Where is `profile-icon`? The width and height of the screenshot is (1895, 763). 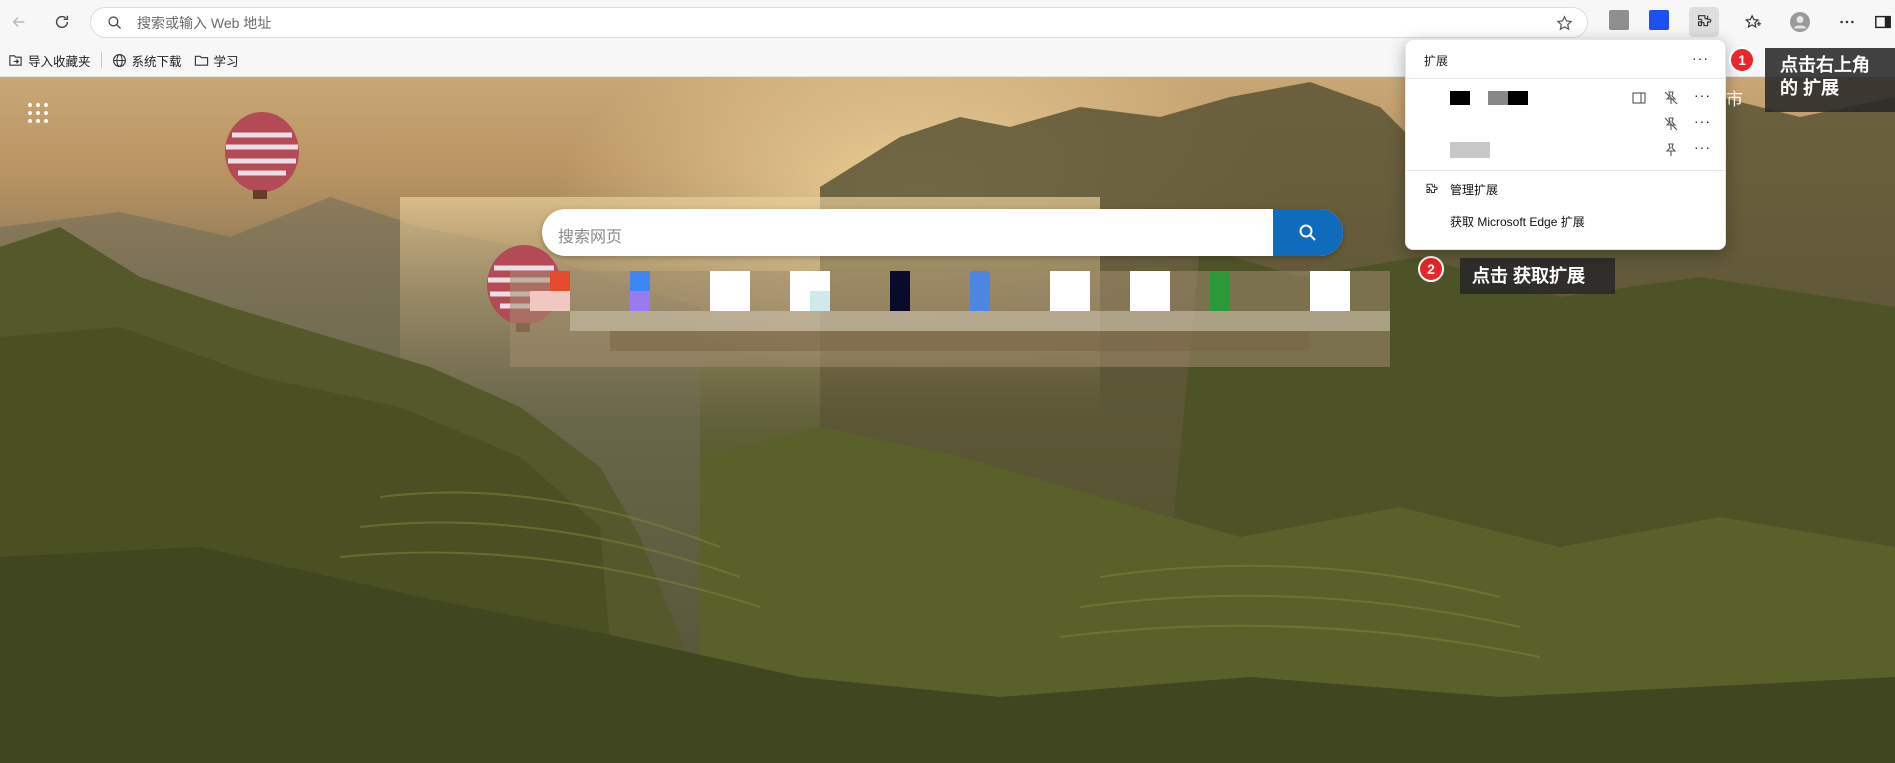 profile-icon is located at coordinates (1800, 22).